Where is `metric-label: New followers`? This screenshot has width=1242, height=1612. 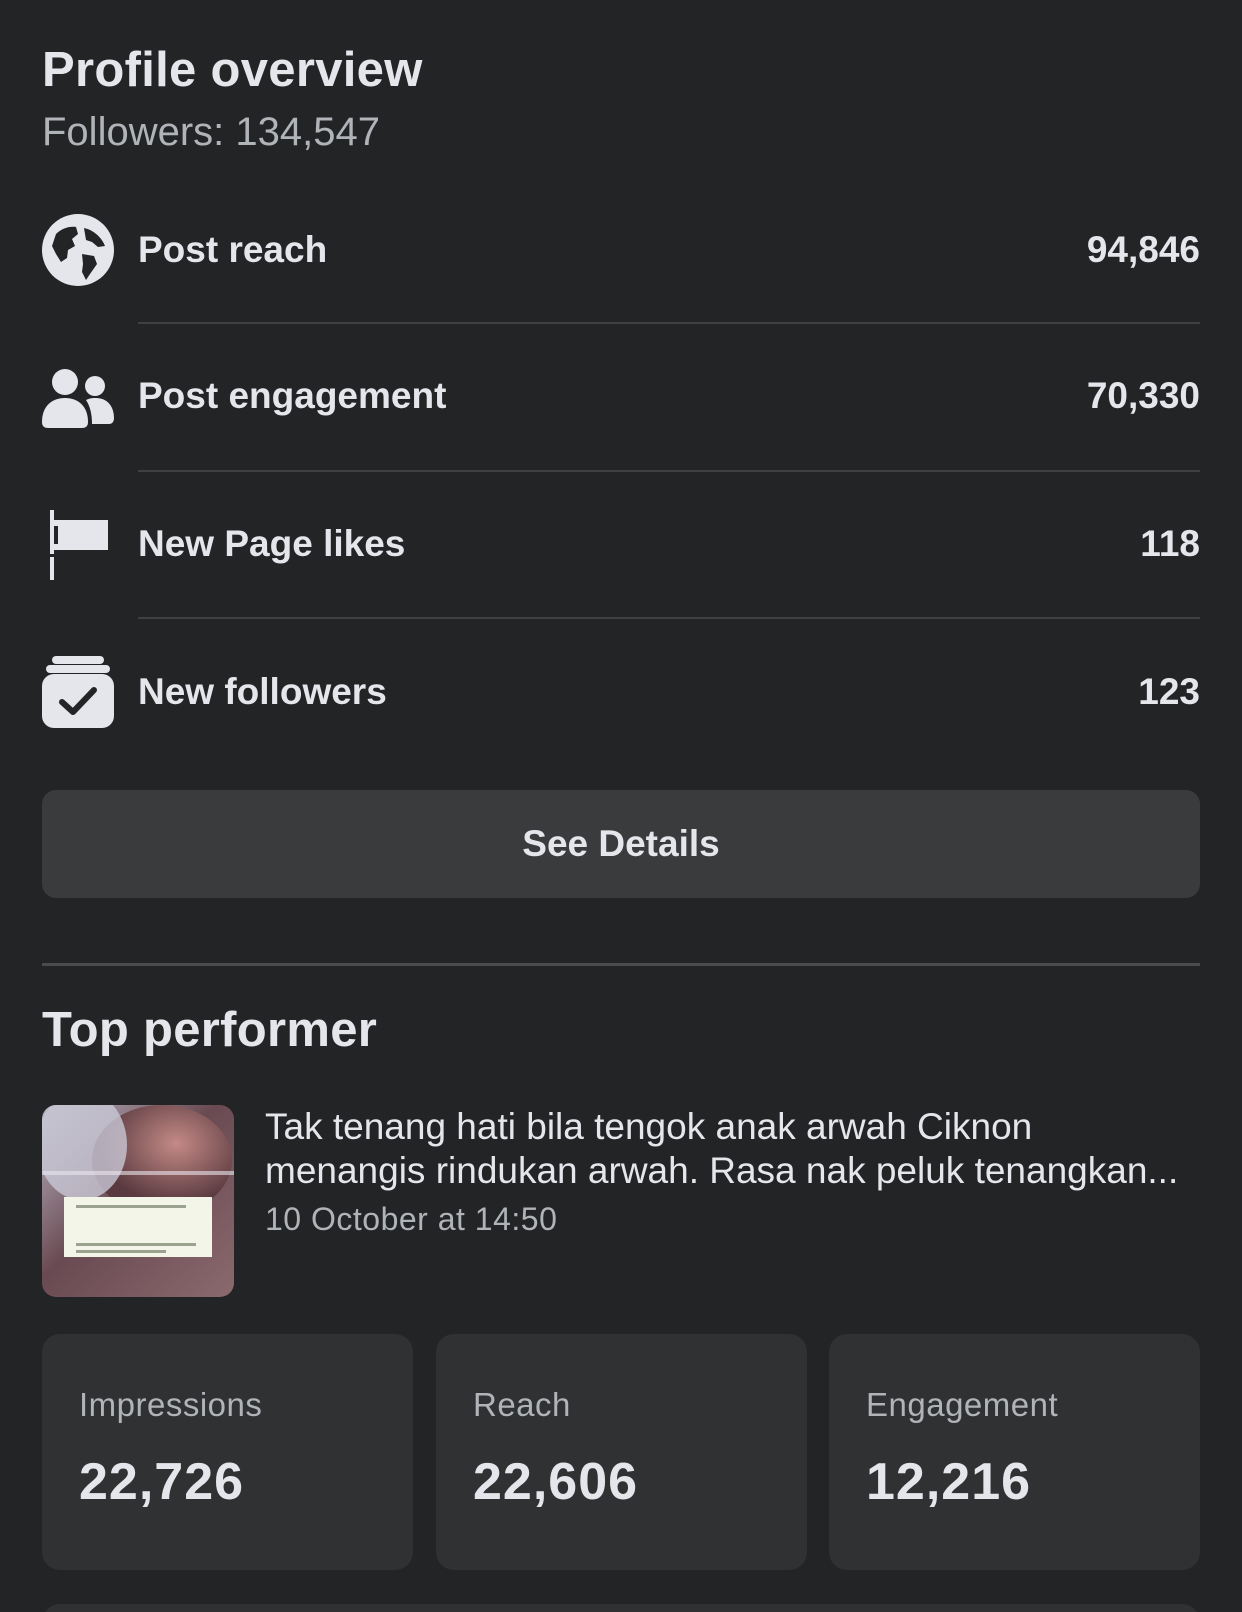
metric-label: New followers is located at coordinates (262, 691).